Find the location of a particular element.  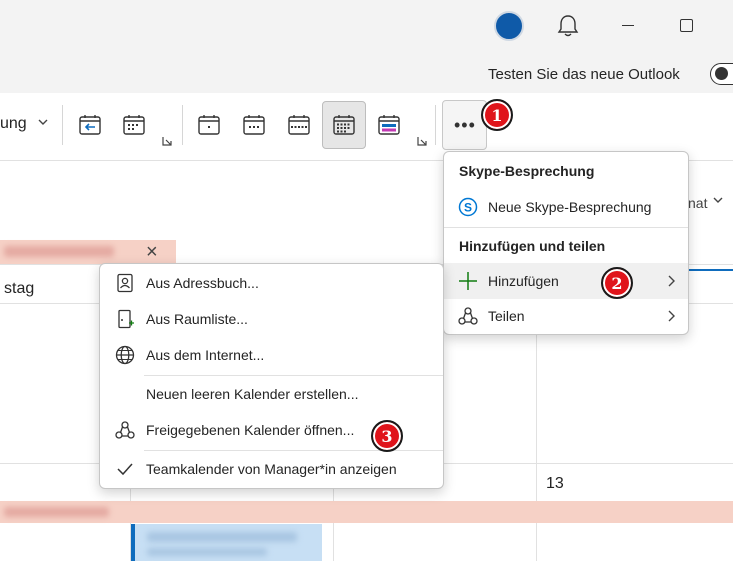

minimize-button is located at coordinates (628, 25).